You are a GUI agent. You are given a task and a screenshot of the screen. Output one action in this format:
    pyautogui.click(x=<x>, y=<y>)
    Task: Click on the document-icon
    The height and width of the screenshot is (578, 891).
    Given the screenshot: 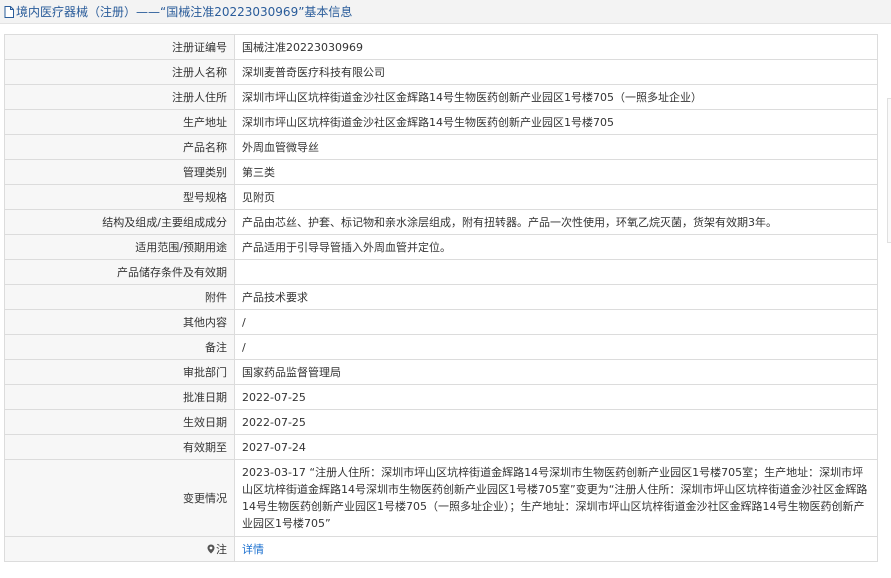 What is the action you would take?
    pyautogui.click(x=9, y=11)
    